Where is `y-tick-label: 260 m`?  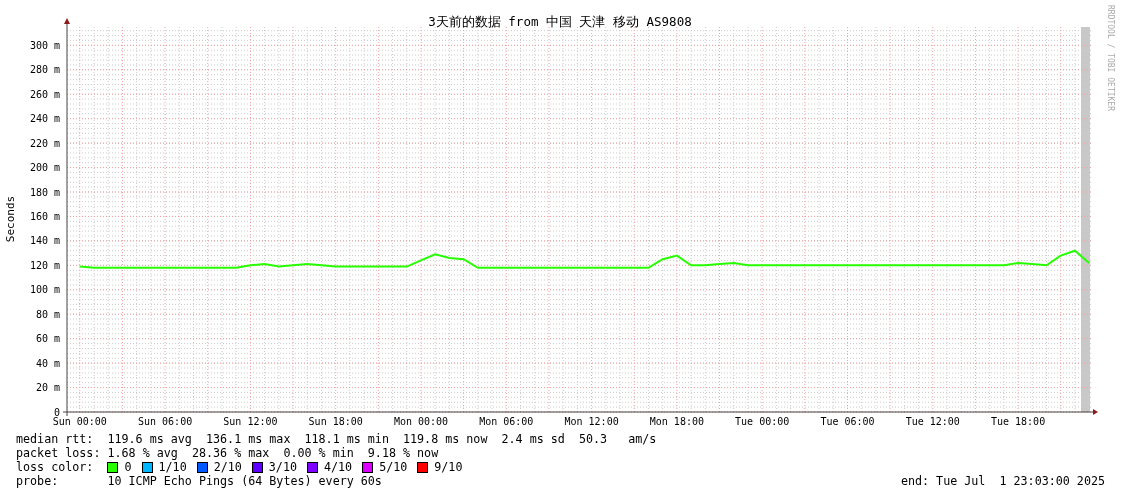
y-tick-label: 260 m is located at coordinates (44, 94).